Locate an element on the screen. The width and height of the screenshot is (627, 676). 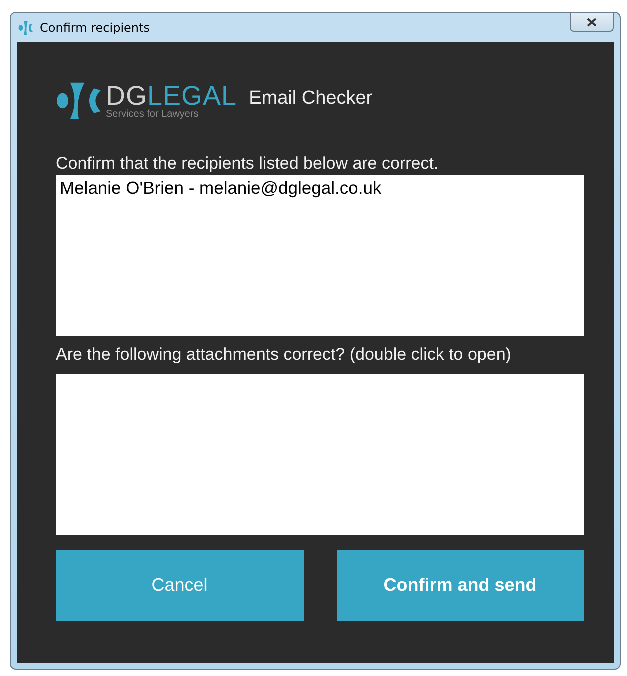
close-icon is located at coordinates (592, 22).